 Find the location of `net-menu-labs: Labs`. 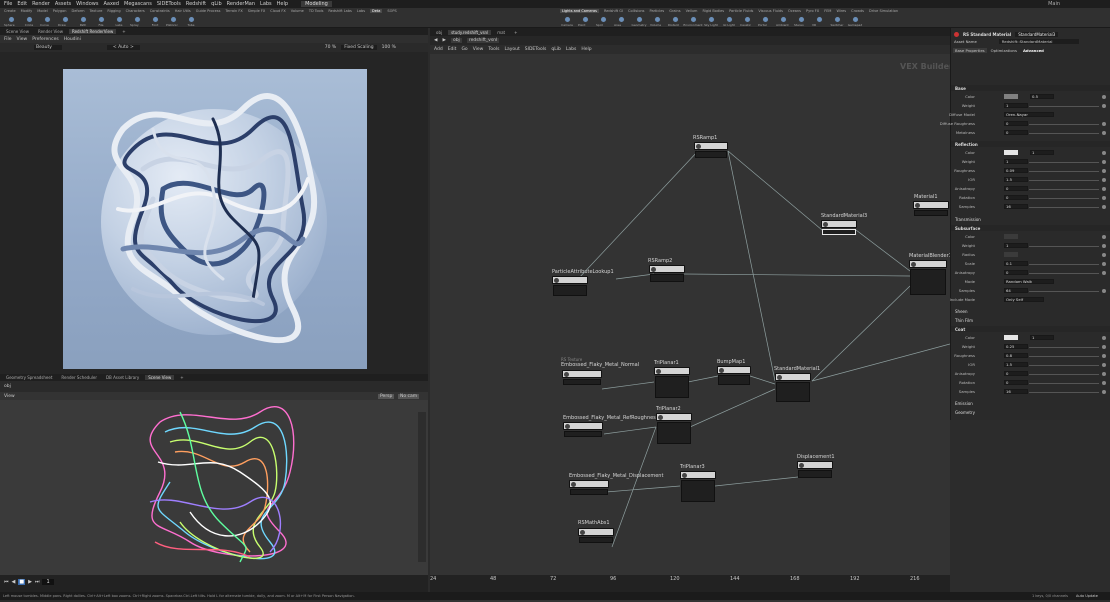

net-menu-labs: Labs is located at coordinates (571, 49).